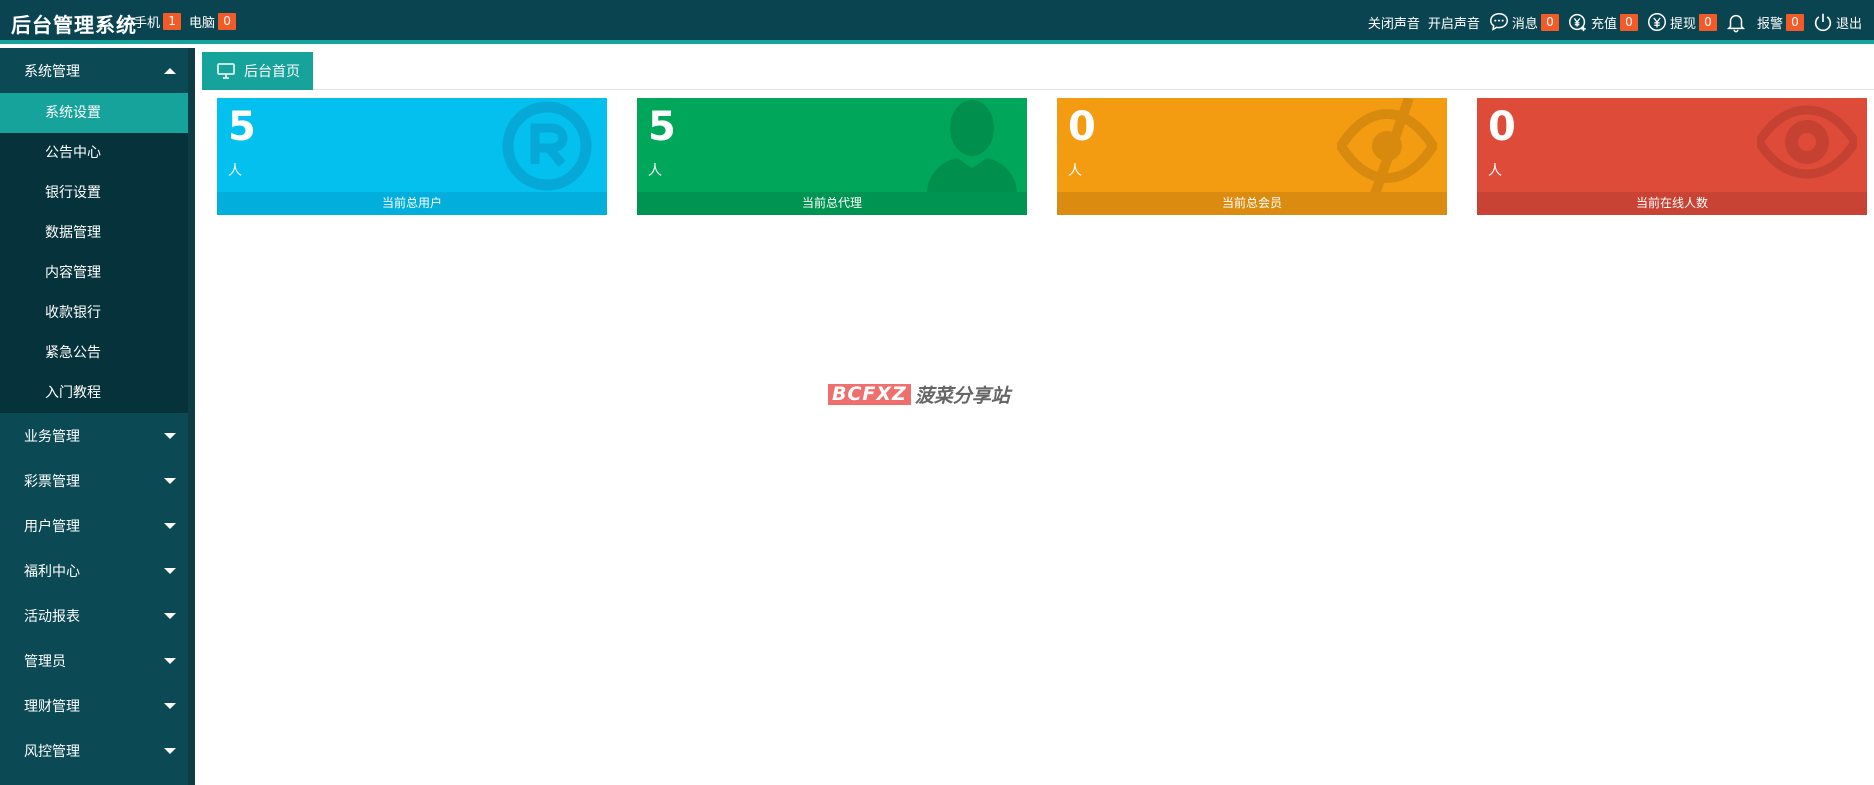 This screenshot has width=1874, height=785. I want to click on pc-counter: 电脑 0, so click(213, 21).